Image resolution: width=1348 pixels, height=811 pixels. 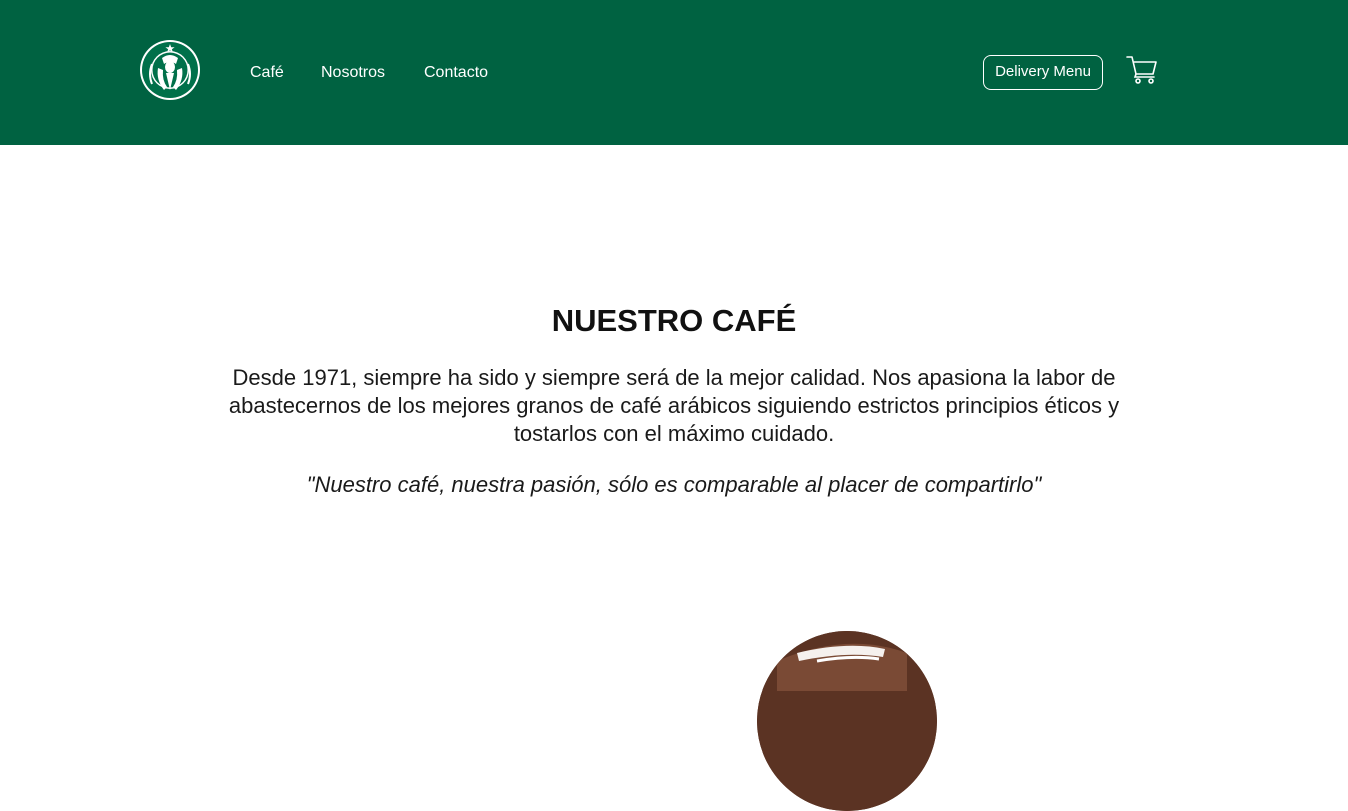 I want to click on coffee-image, so click(x=847, y=721).